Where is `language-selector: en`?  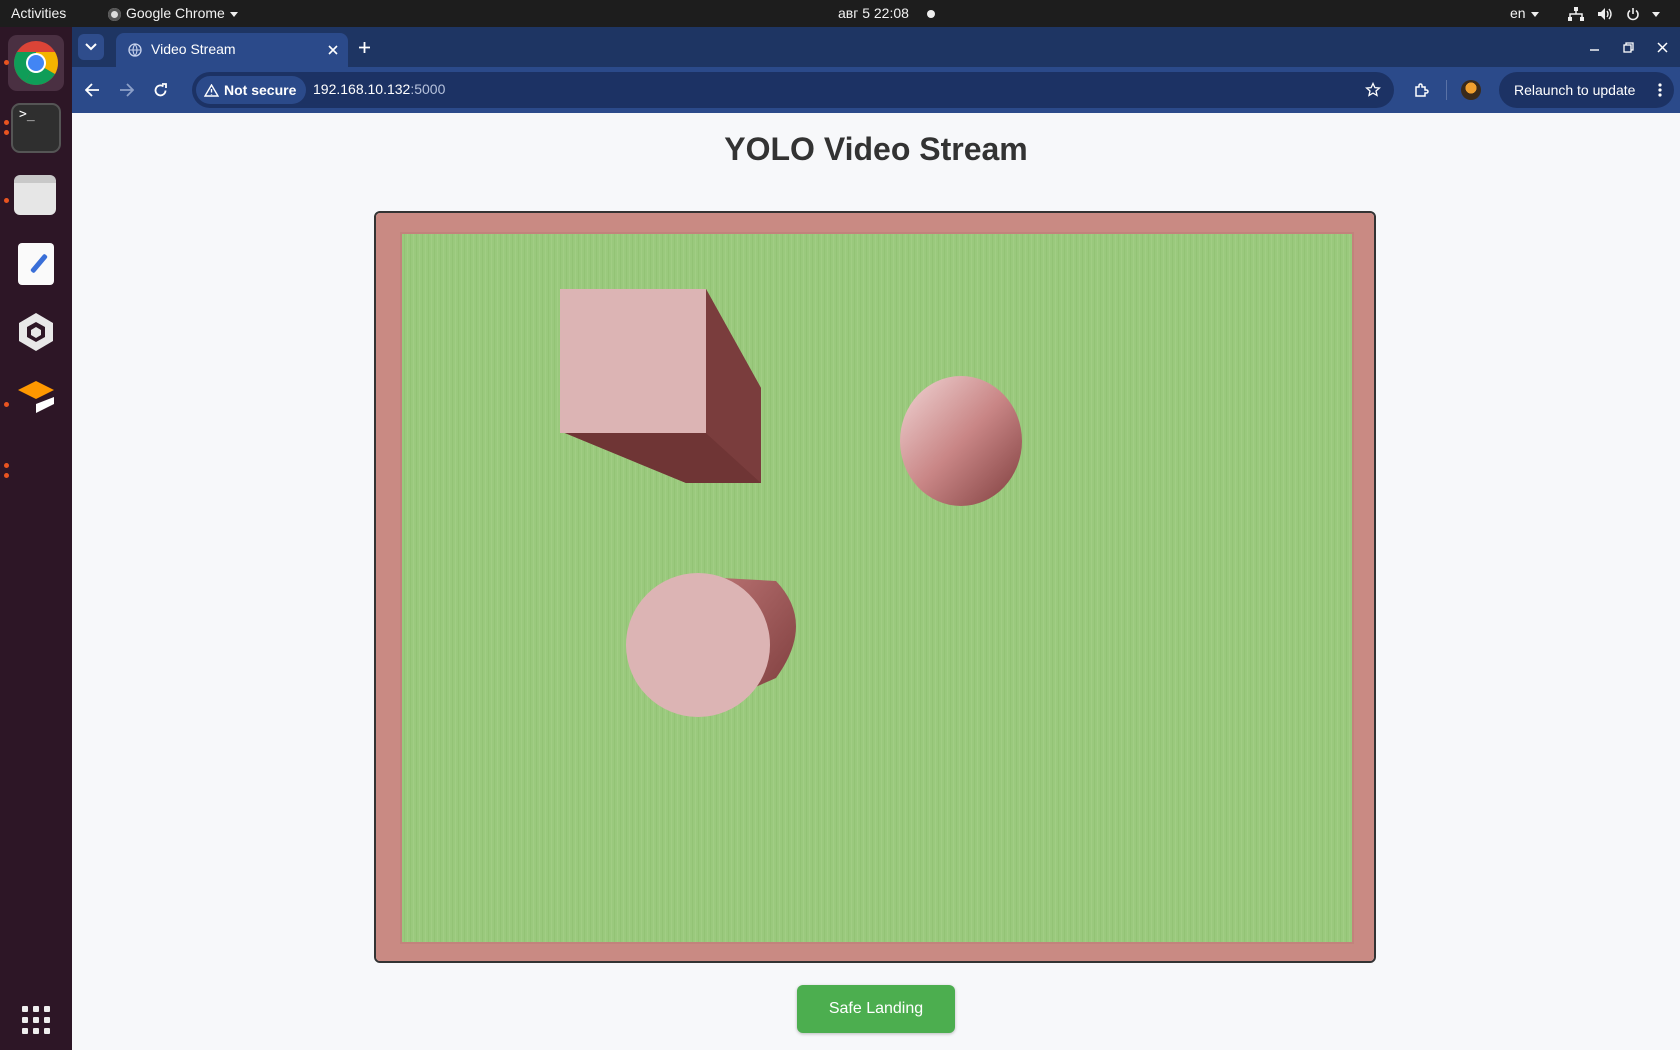 language-selector: en is located at coordinates (1524, 13).